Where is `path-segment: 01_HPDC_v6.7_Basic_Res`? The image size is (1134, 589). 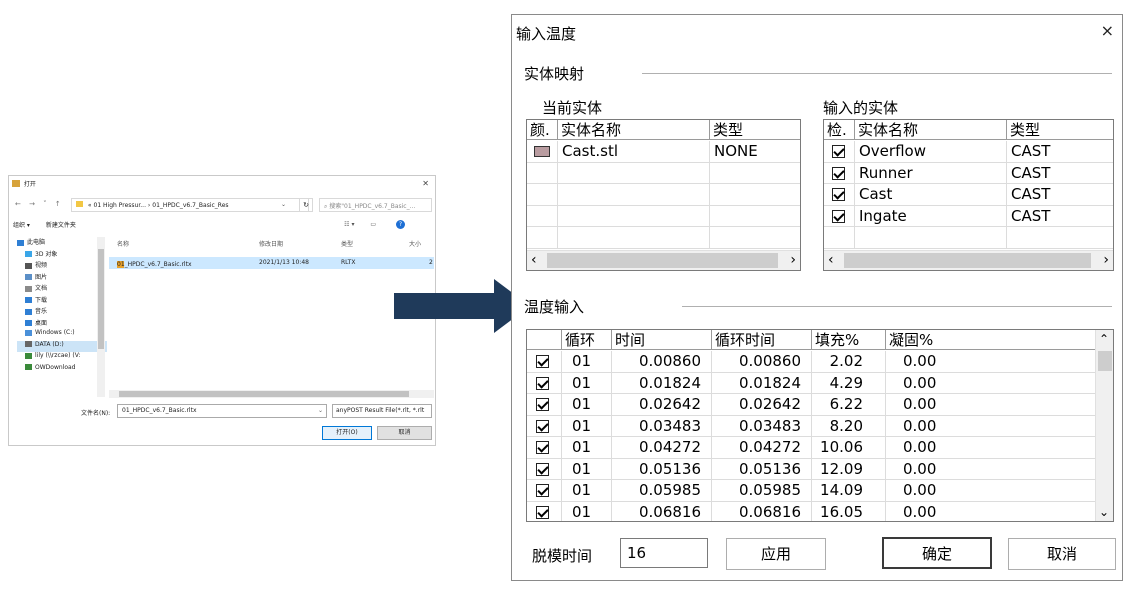
path-segment: 01_HPDC_v6.7_Basic_Res is located at coordinates (190, 205).